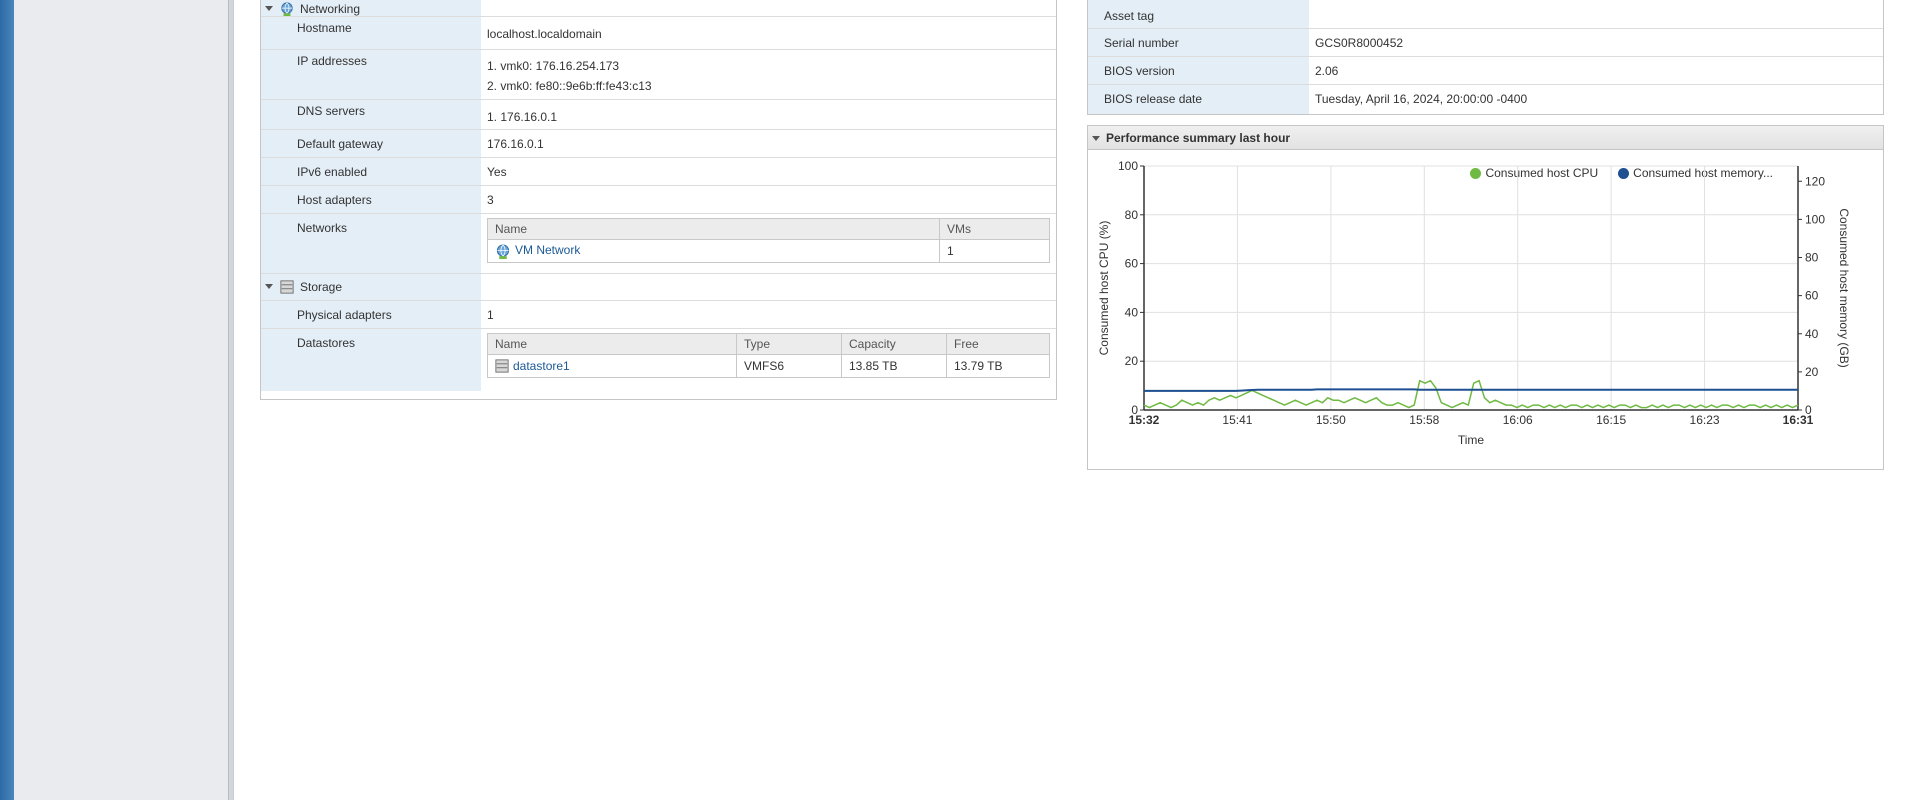 Image resolution: width=1920 pixels, height=800 pixels. Describe the element at coordinates (658, 8) in the screenshot. I see `networking-section-header: Networking` at that location.